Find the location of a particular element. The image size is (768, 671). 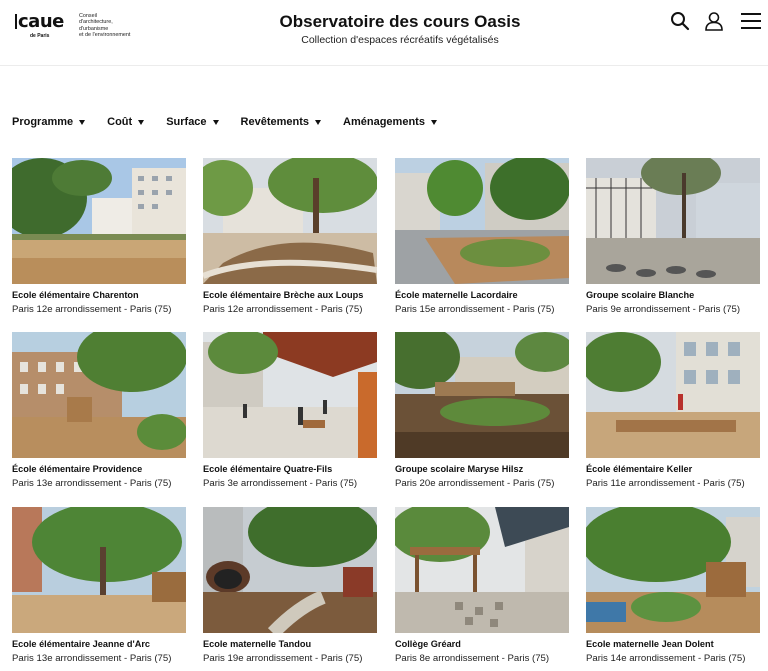

card-subtitle: Paris 19e arrondissement - Paris (75) is located at coordinates (283, 658).